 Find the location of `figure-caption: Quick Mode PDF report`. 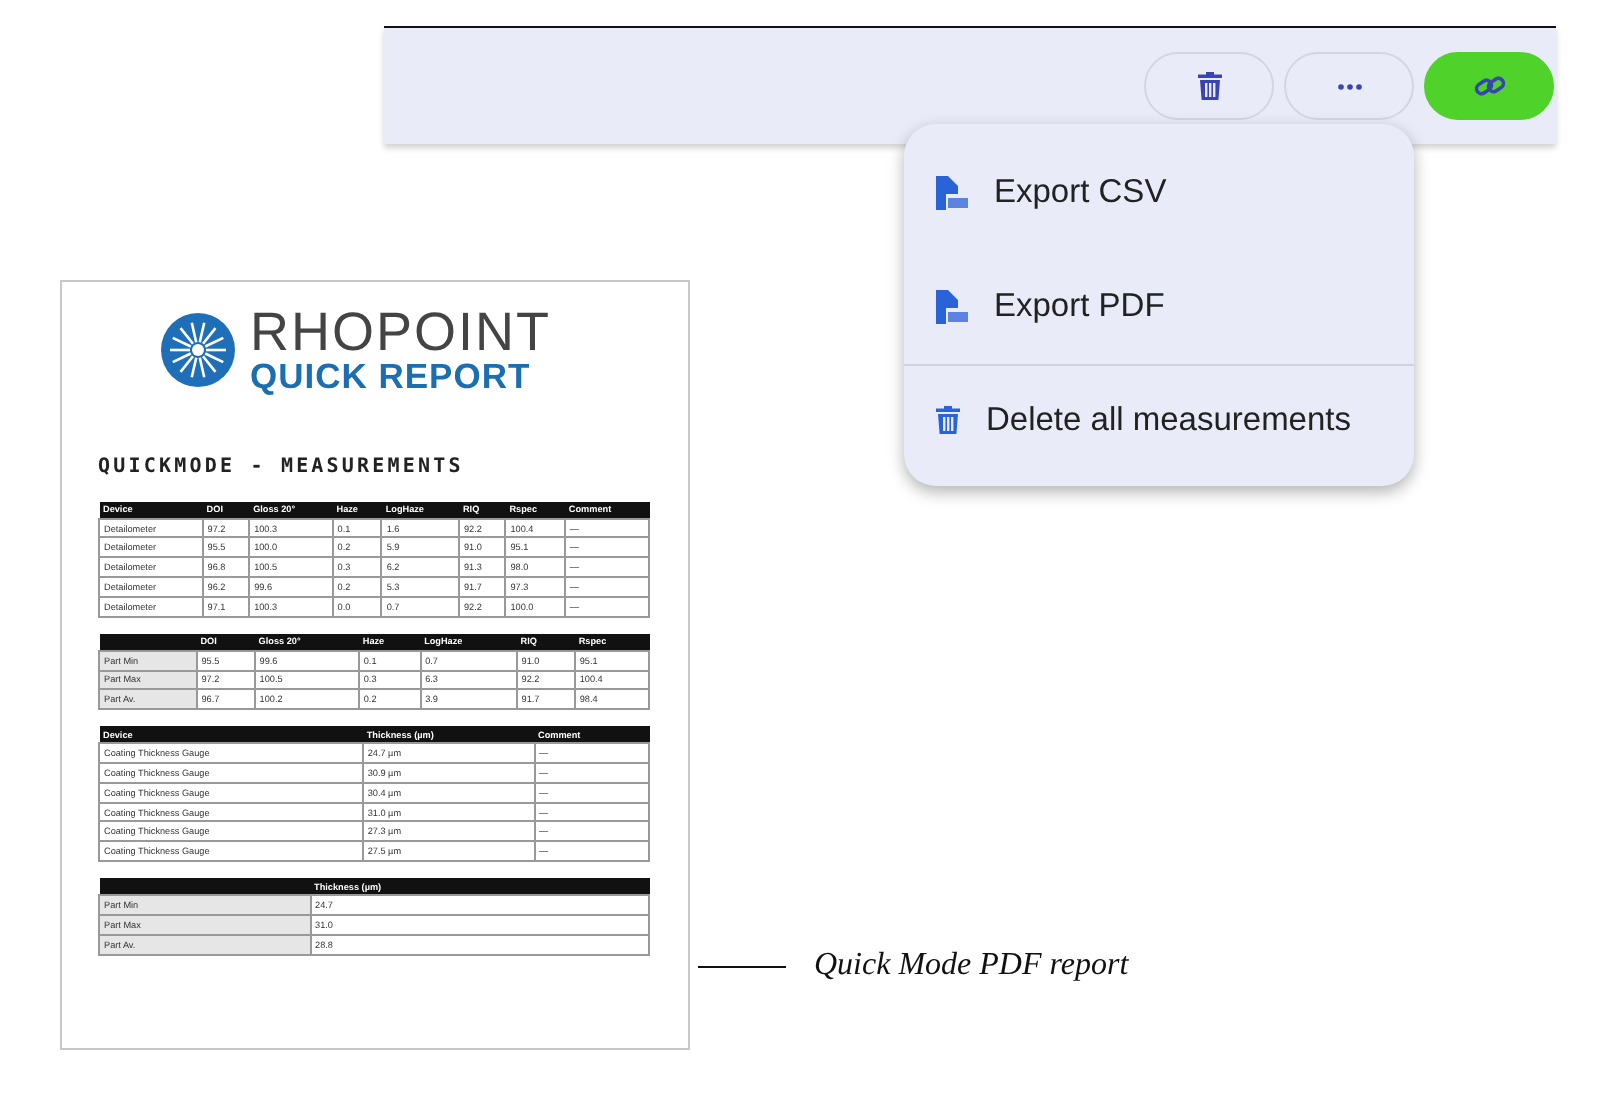

figure-caption: Quick Mode PDF report is located at coordinates (971, 966).